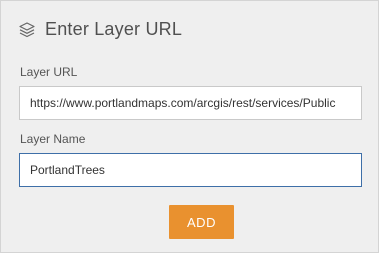 This screenshot has height=253, width=379. What do you see at coordinates (53, 139) in the screenshot?
I see `layer-name-label: Layer Name` at bounding box center [53, 139].